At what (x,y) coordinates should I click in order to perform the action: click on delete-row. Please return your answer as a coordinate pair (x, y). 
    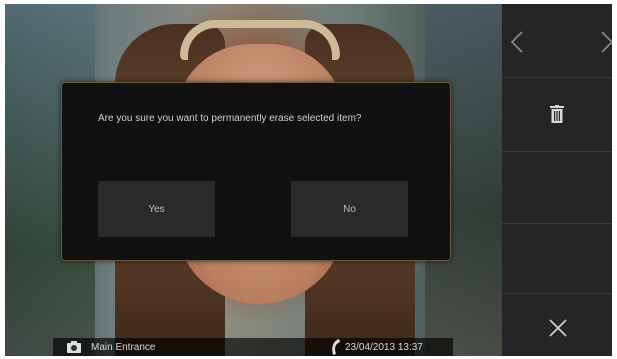
    Looking at the image, I should click on (557, 115).